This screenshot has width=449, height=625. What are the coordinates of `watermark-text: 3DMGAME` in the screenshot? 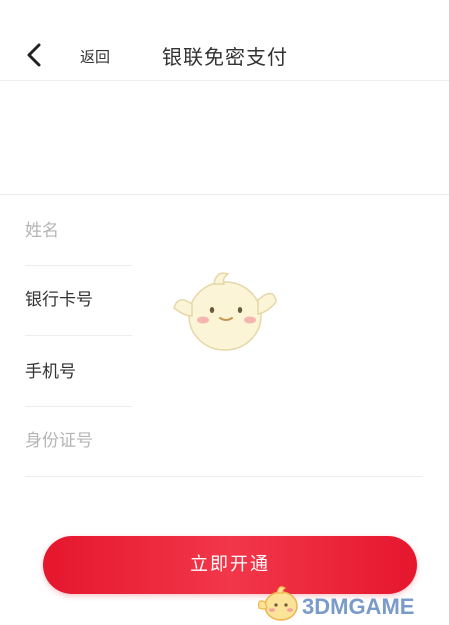 It's located at (358, 606).